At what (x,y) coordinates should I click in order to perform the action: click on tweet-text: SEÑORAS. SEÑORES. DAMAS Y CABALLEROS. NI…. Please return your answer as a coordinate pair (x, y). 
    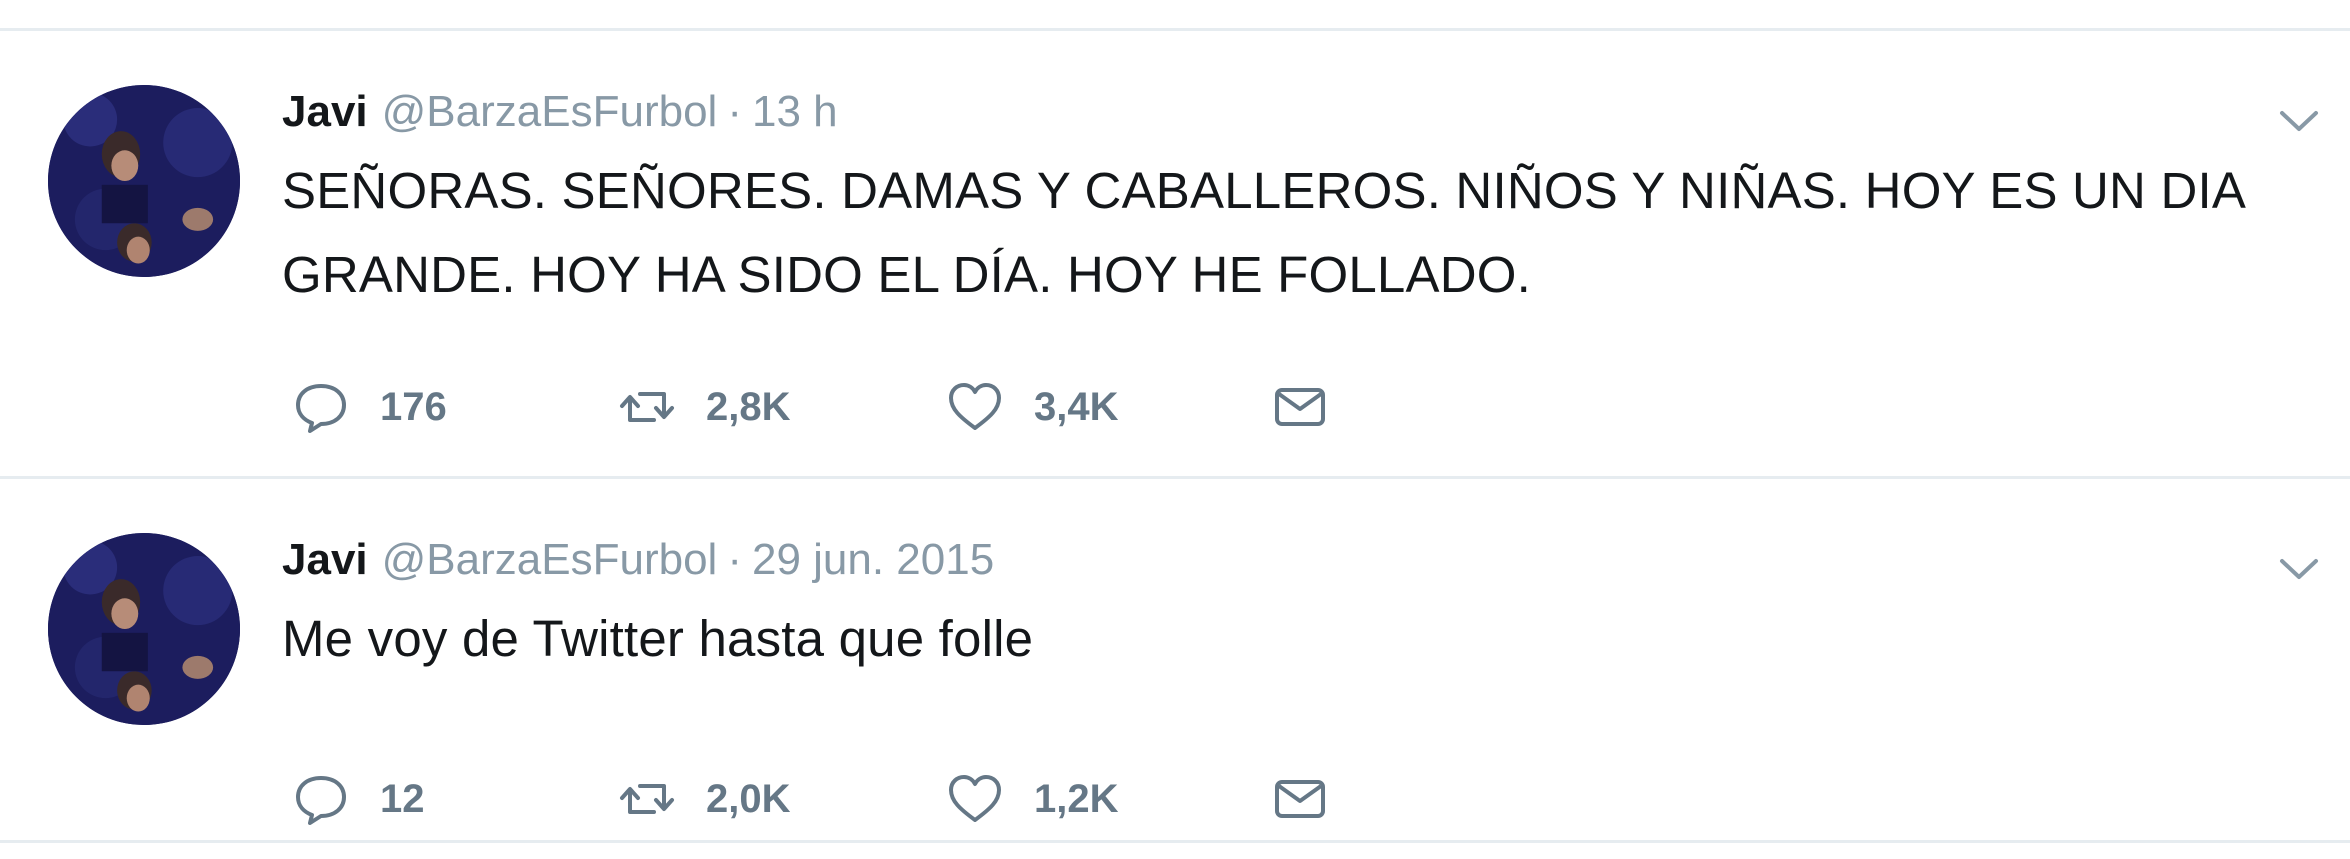
    Looking at the image, I should click on (1263, 232).